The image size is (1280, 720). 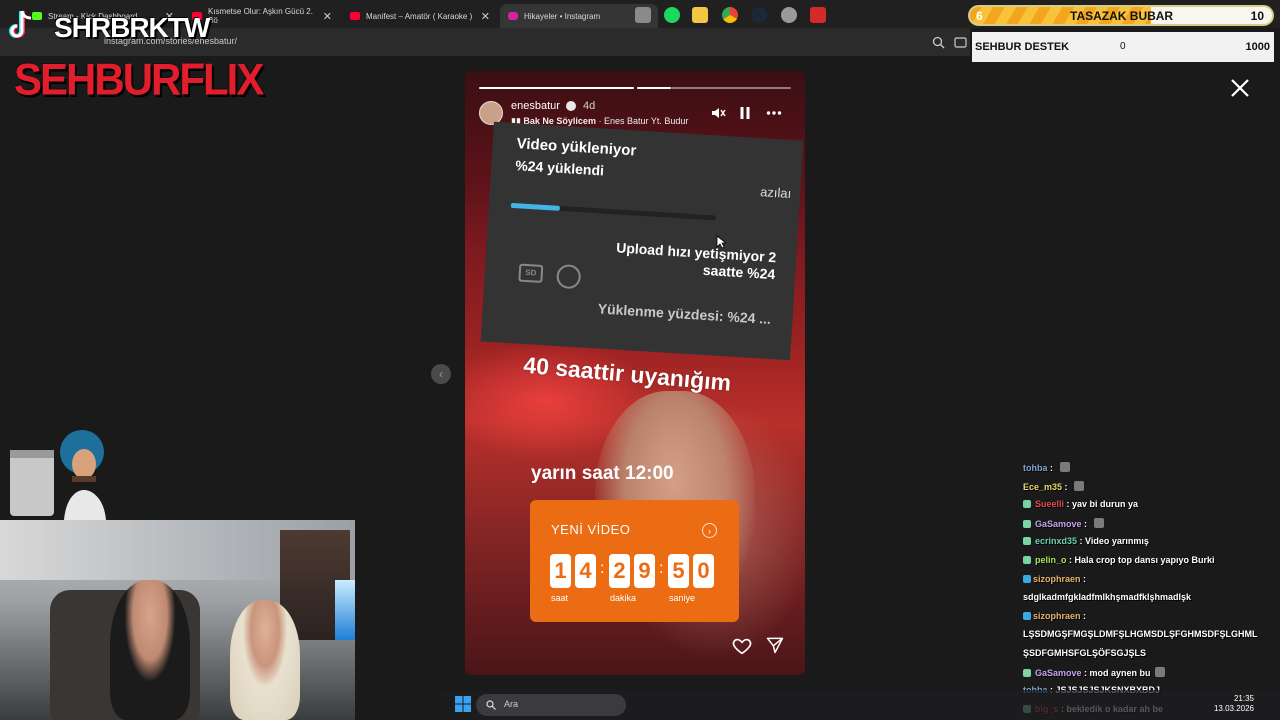 I want to click on windows-start-icon, so click(x=463, y=704).